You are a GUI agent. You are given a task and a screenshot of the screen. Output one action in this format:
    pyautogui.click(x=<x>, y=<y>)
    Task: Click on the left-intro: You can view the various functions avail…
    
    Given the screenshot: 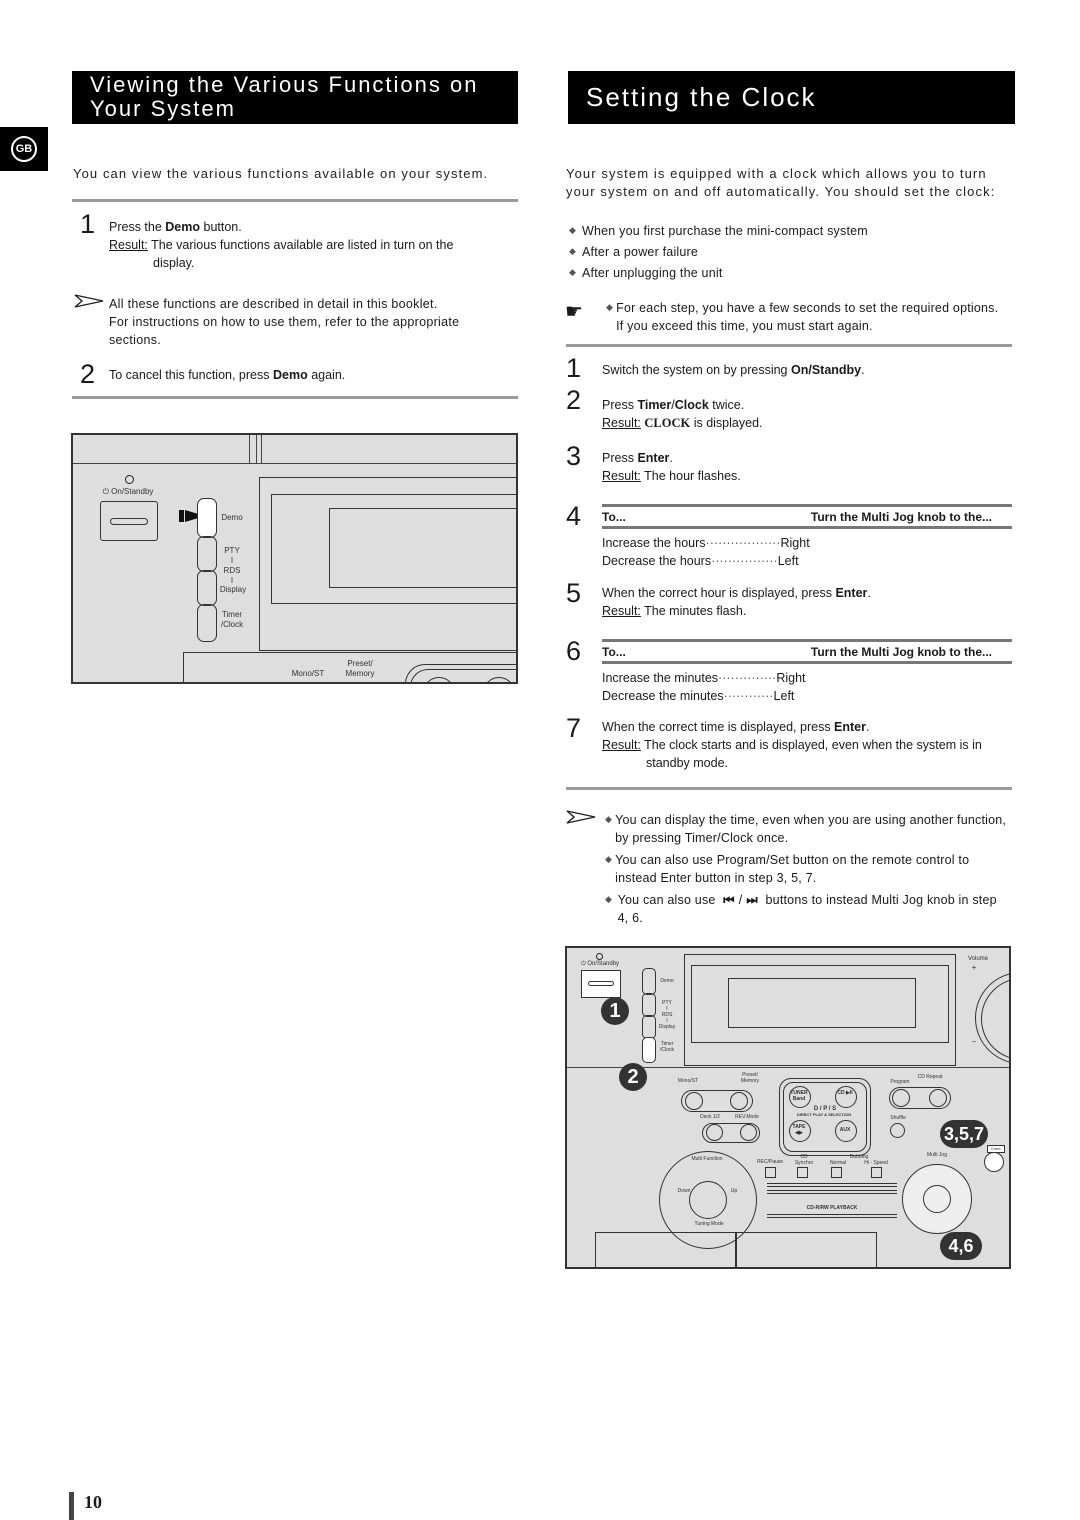 What is the action you would take?
    pyautogui.click(x=281, y=173)
    